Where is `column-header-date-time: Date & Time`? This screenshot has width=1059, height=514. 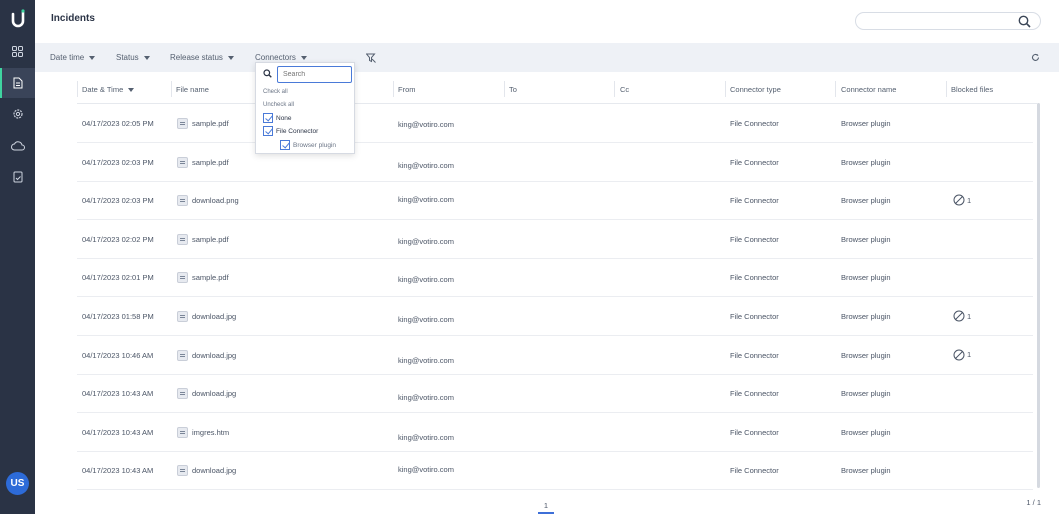
column-header-date-time: Date & Time is located at coordinates (108, 89).